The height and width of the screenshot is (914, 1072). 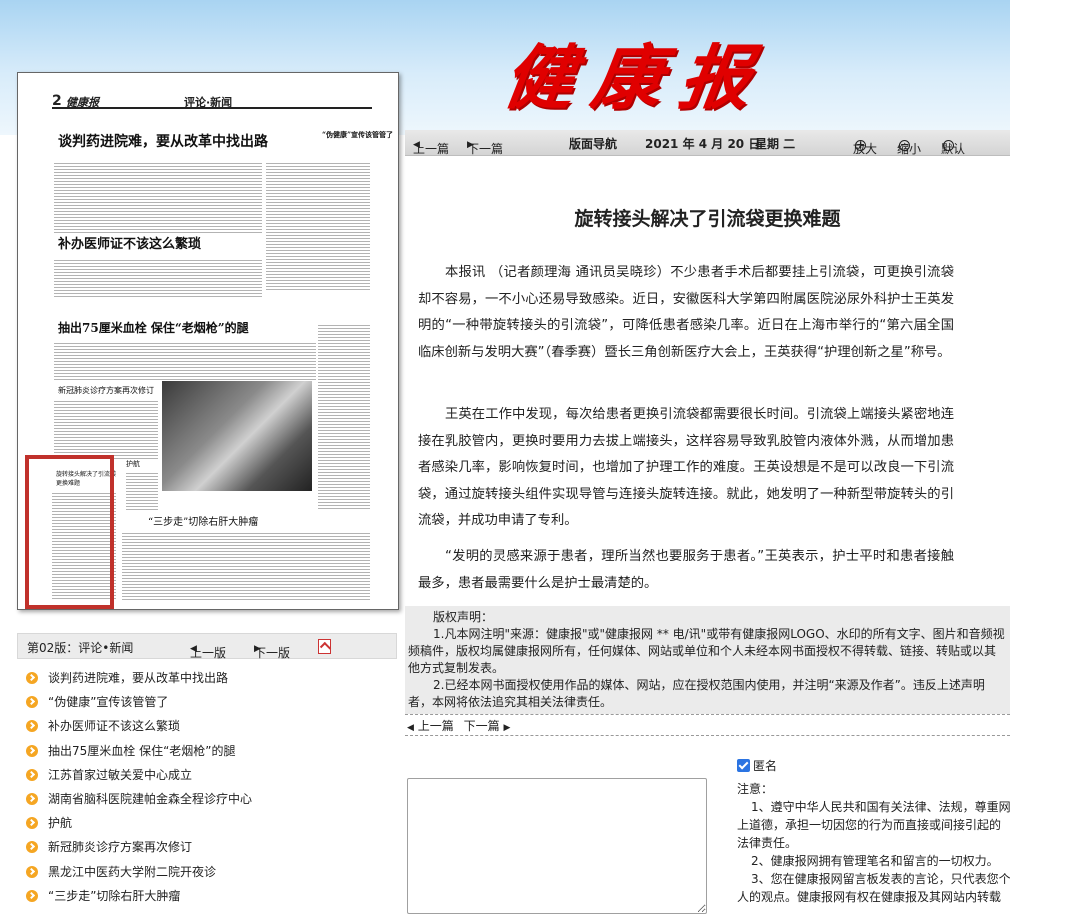 What do you see at coordinates (139, 898) in the screenshot?
I see `list-item: “三步走”切除右肝大肿瘤` at bounding box center [139, 898].